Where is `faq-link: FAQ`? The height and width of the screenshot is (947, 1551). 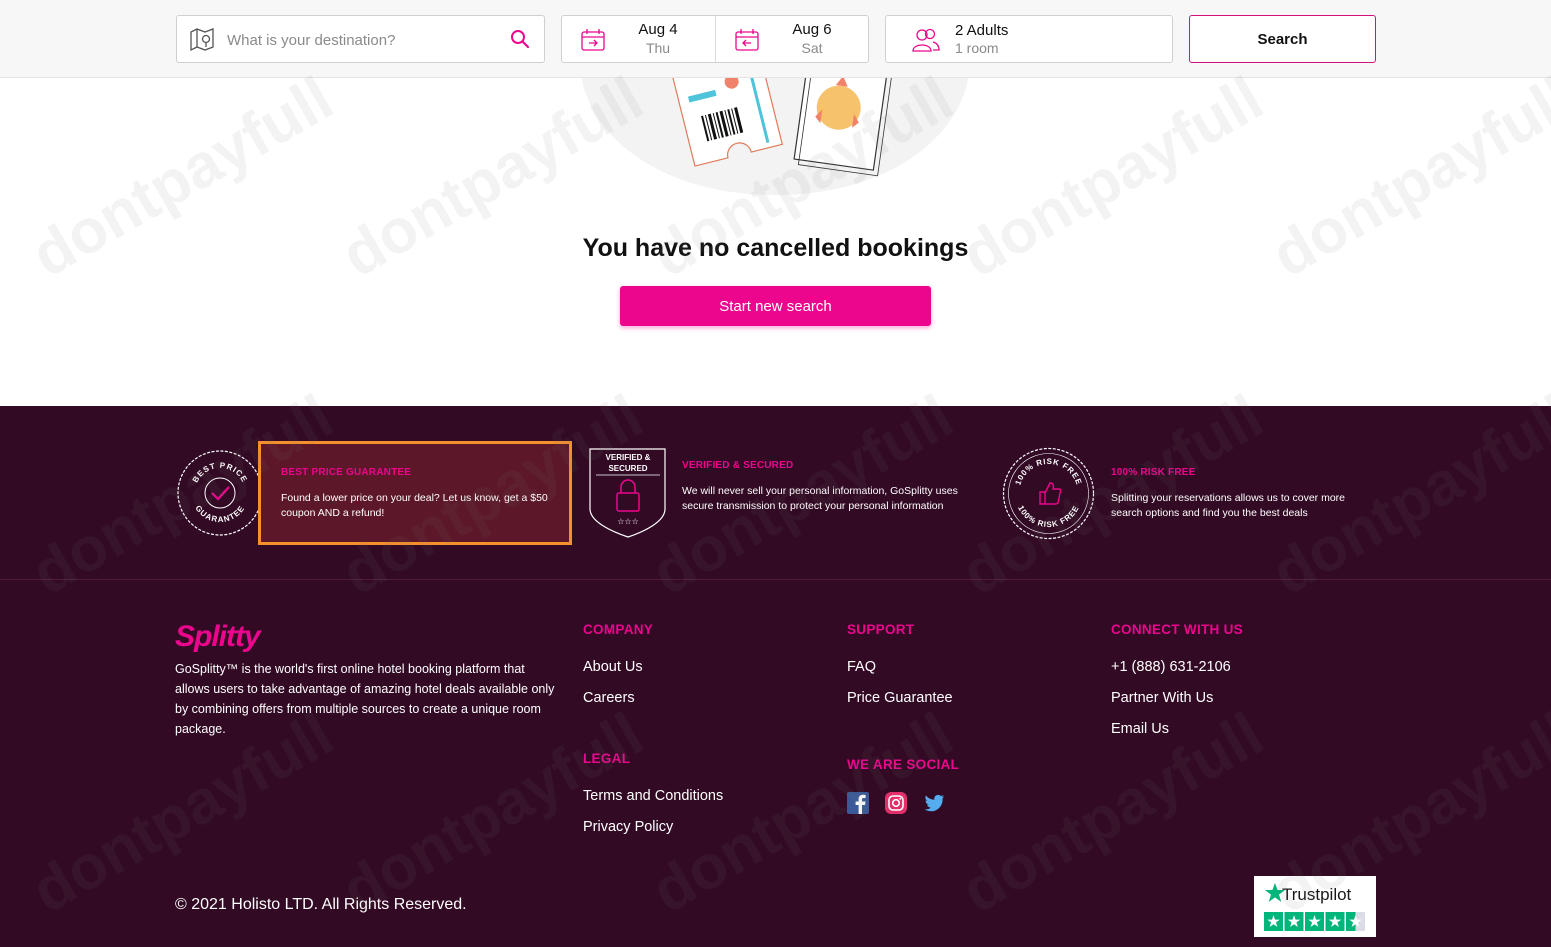
faq-link: FAQ is located at coordinates (861, 667).